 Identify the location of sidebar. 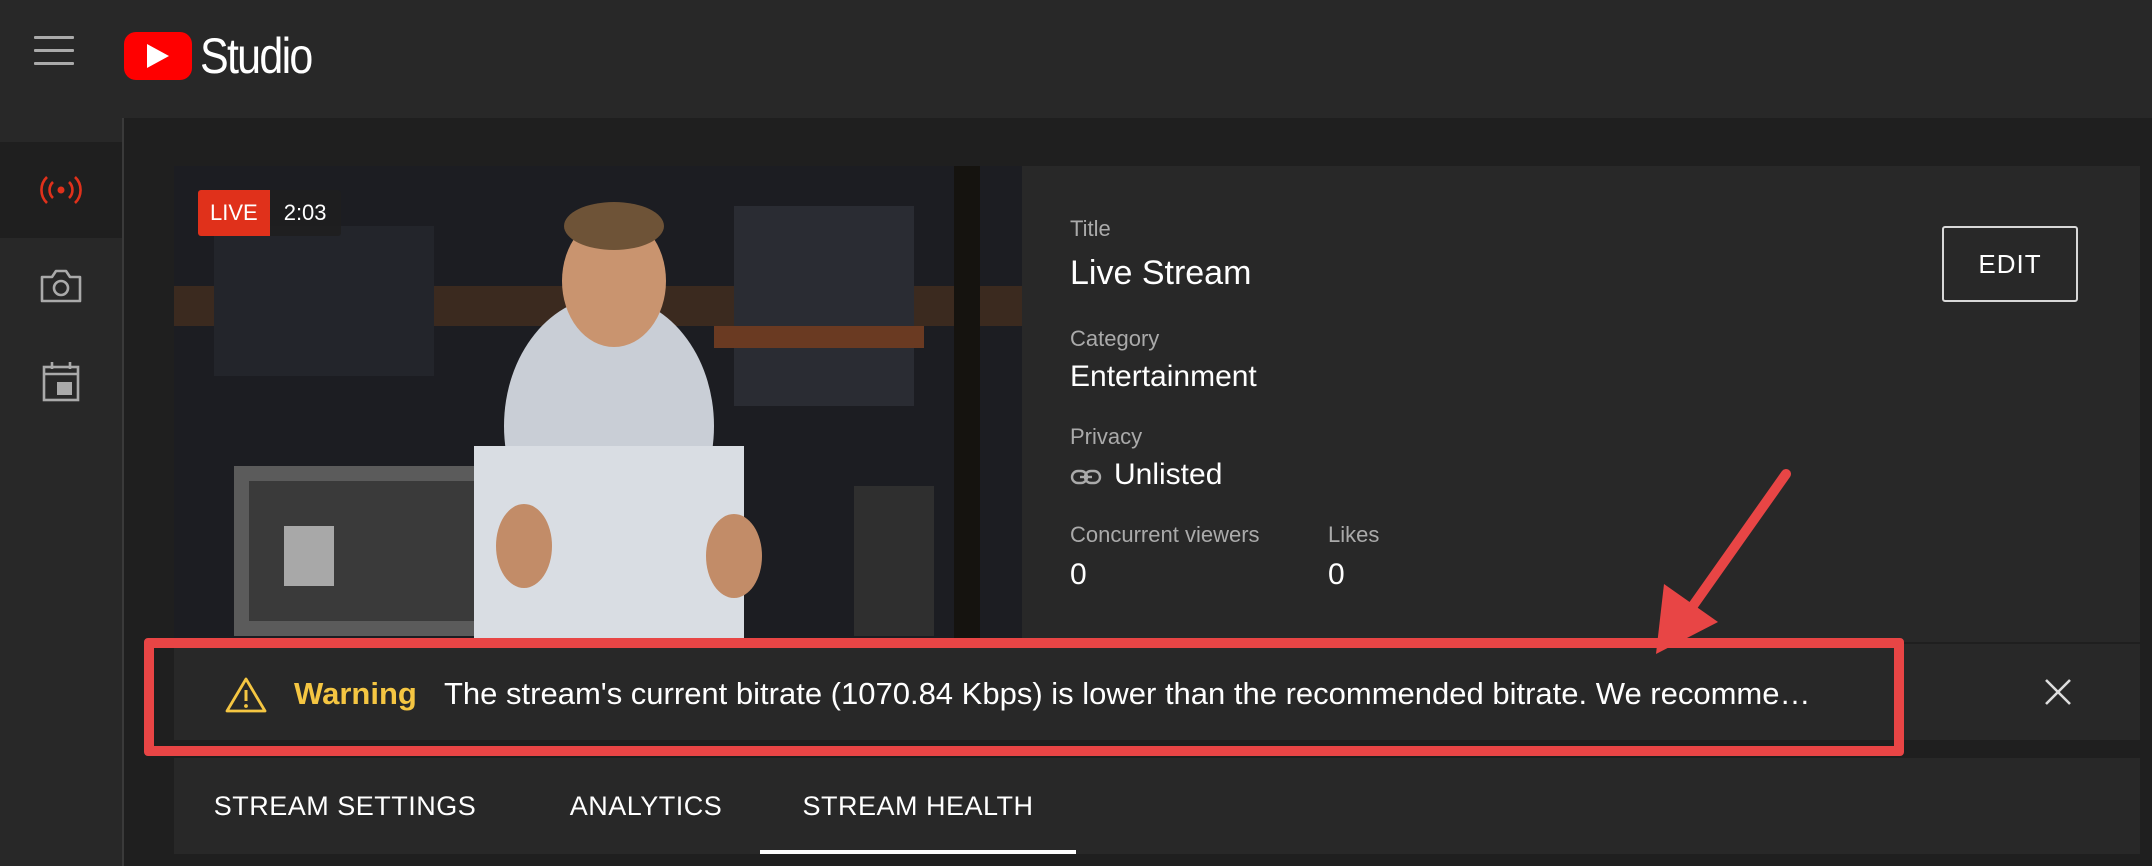
(62, 492).